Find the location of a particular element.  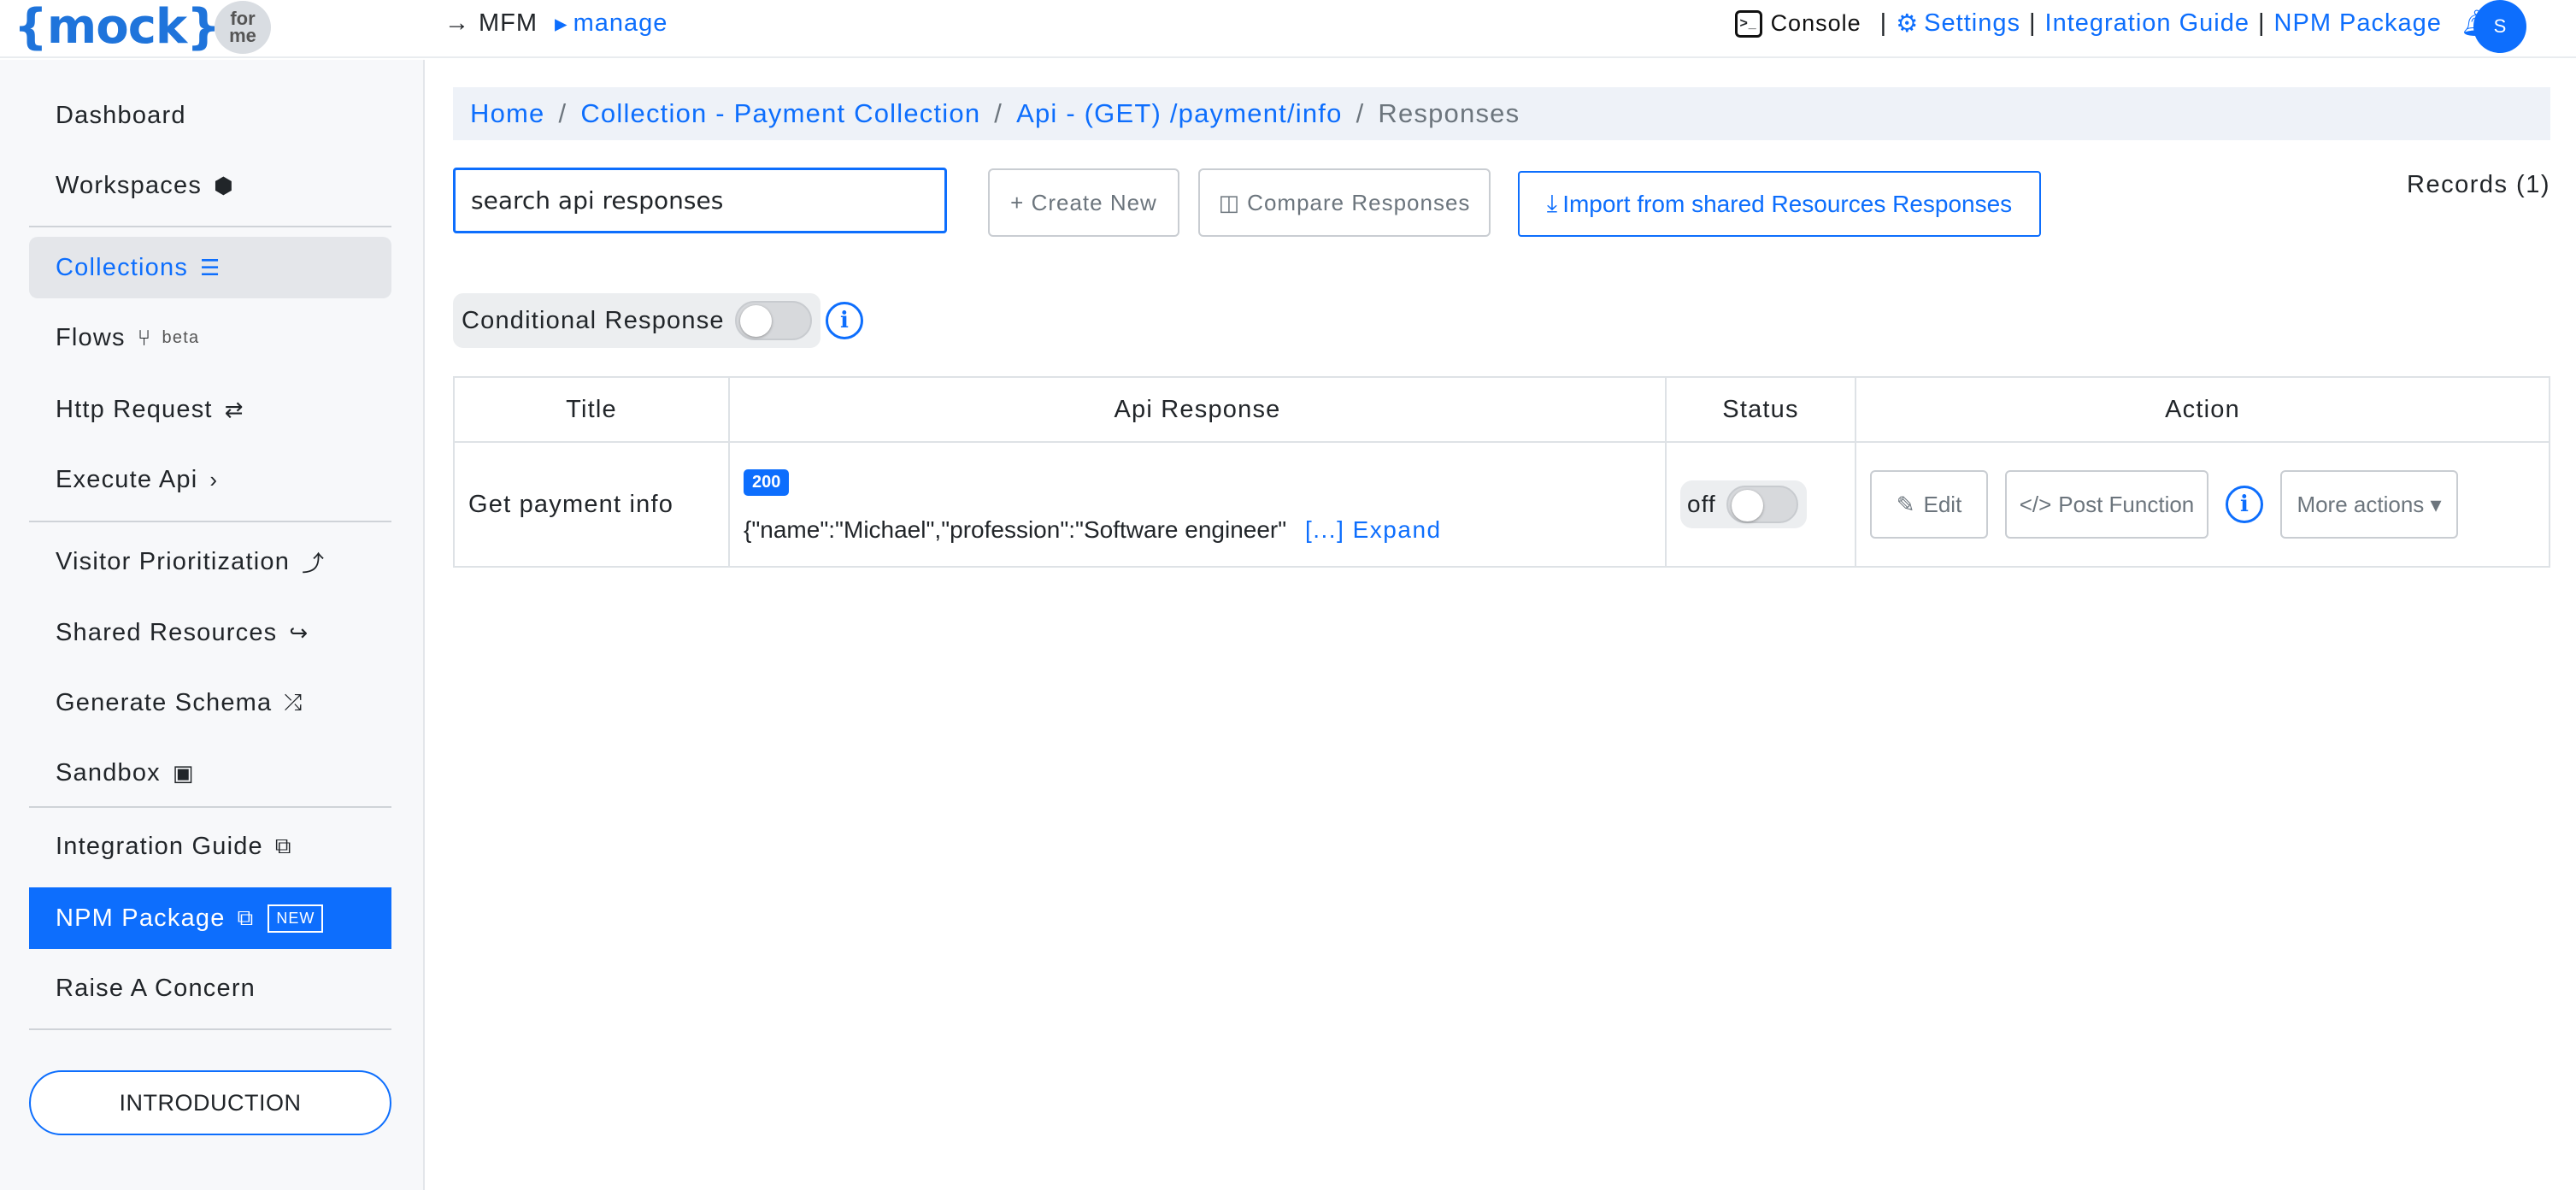

search-input is located at coordinates (700, 201).